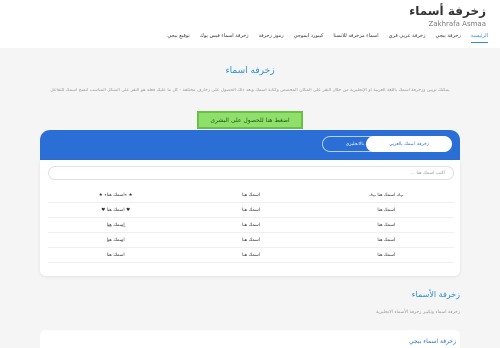  I want to click on nav-item-emoji-keyboard: كيبورد ايموجي, so click(309, 40).